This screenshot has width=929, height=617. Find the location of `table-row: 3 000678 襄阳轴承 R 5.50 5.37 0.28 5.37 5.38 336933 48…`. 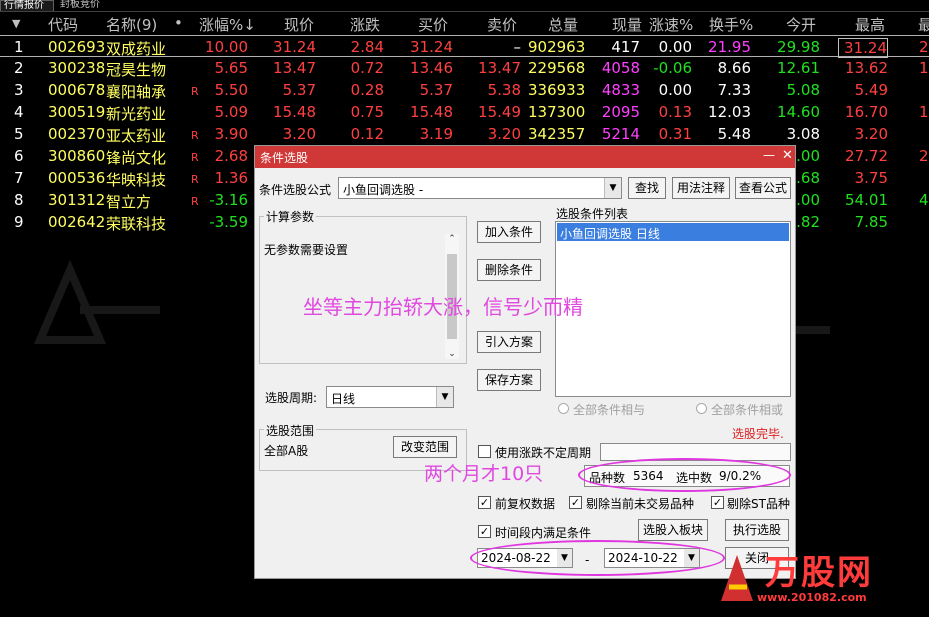

table-row: 3 000678 襄阳轴承 R 5.50 5.37 0.28 5.37 5.38 336933 48… is located at coordinates (464, 90).